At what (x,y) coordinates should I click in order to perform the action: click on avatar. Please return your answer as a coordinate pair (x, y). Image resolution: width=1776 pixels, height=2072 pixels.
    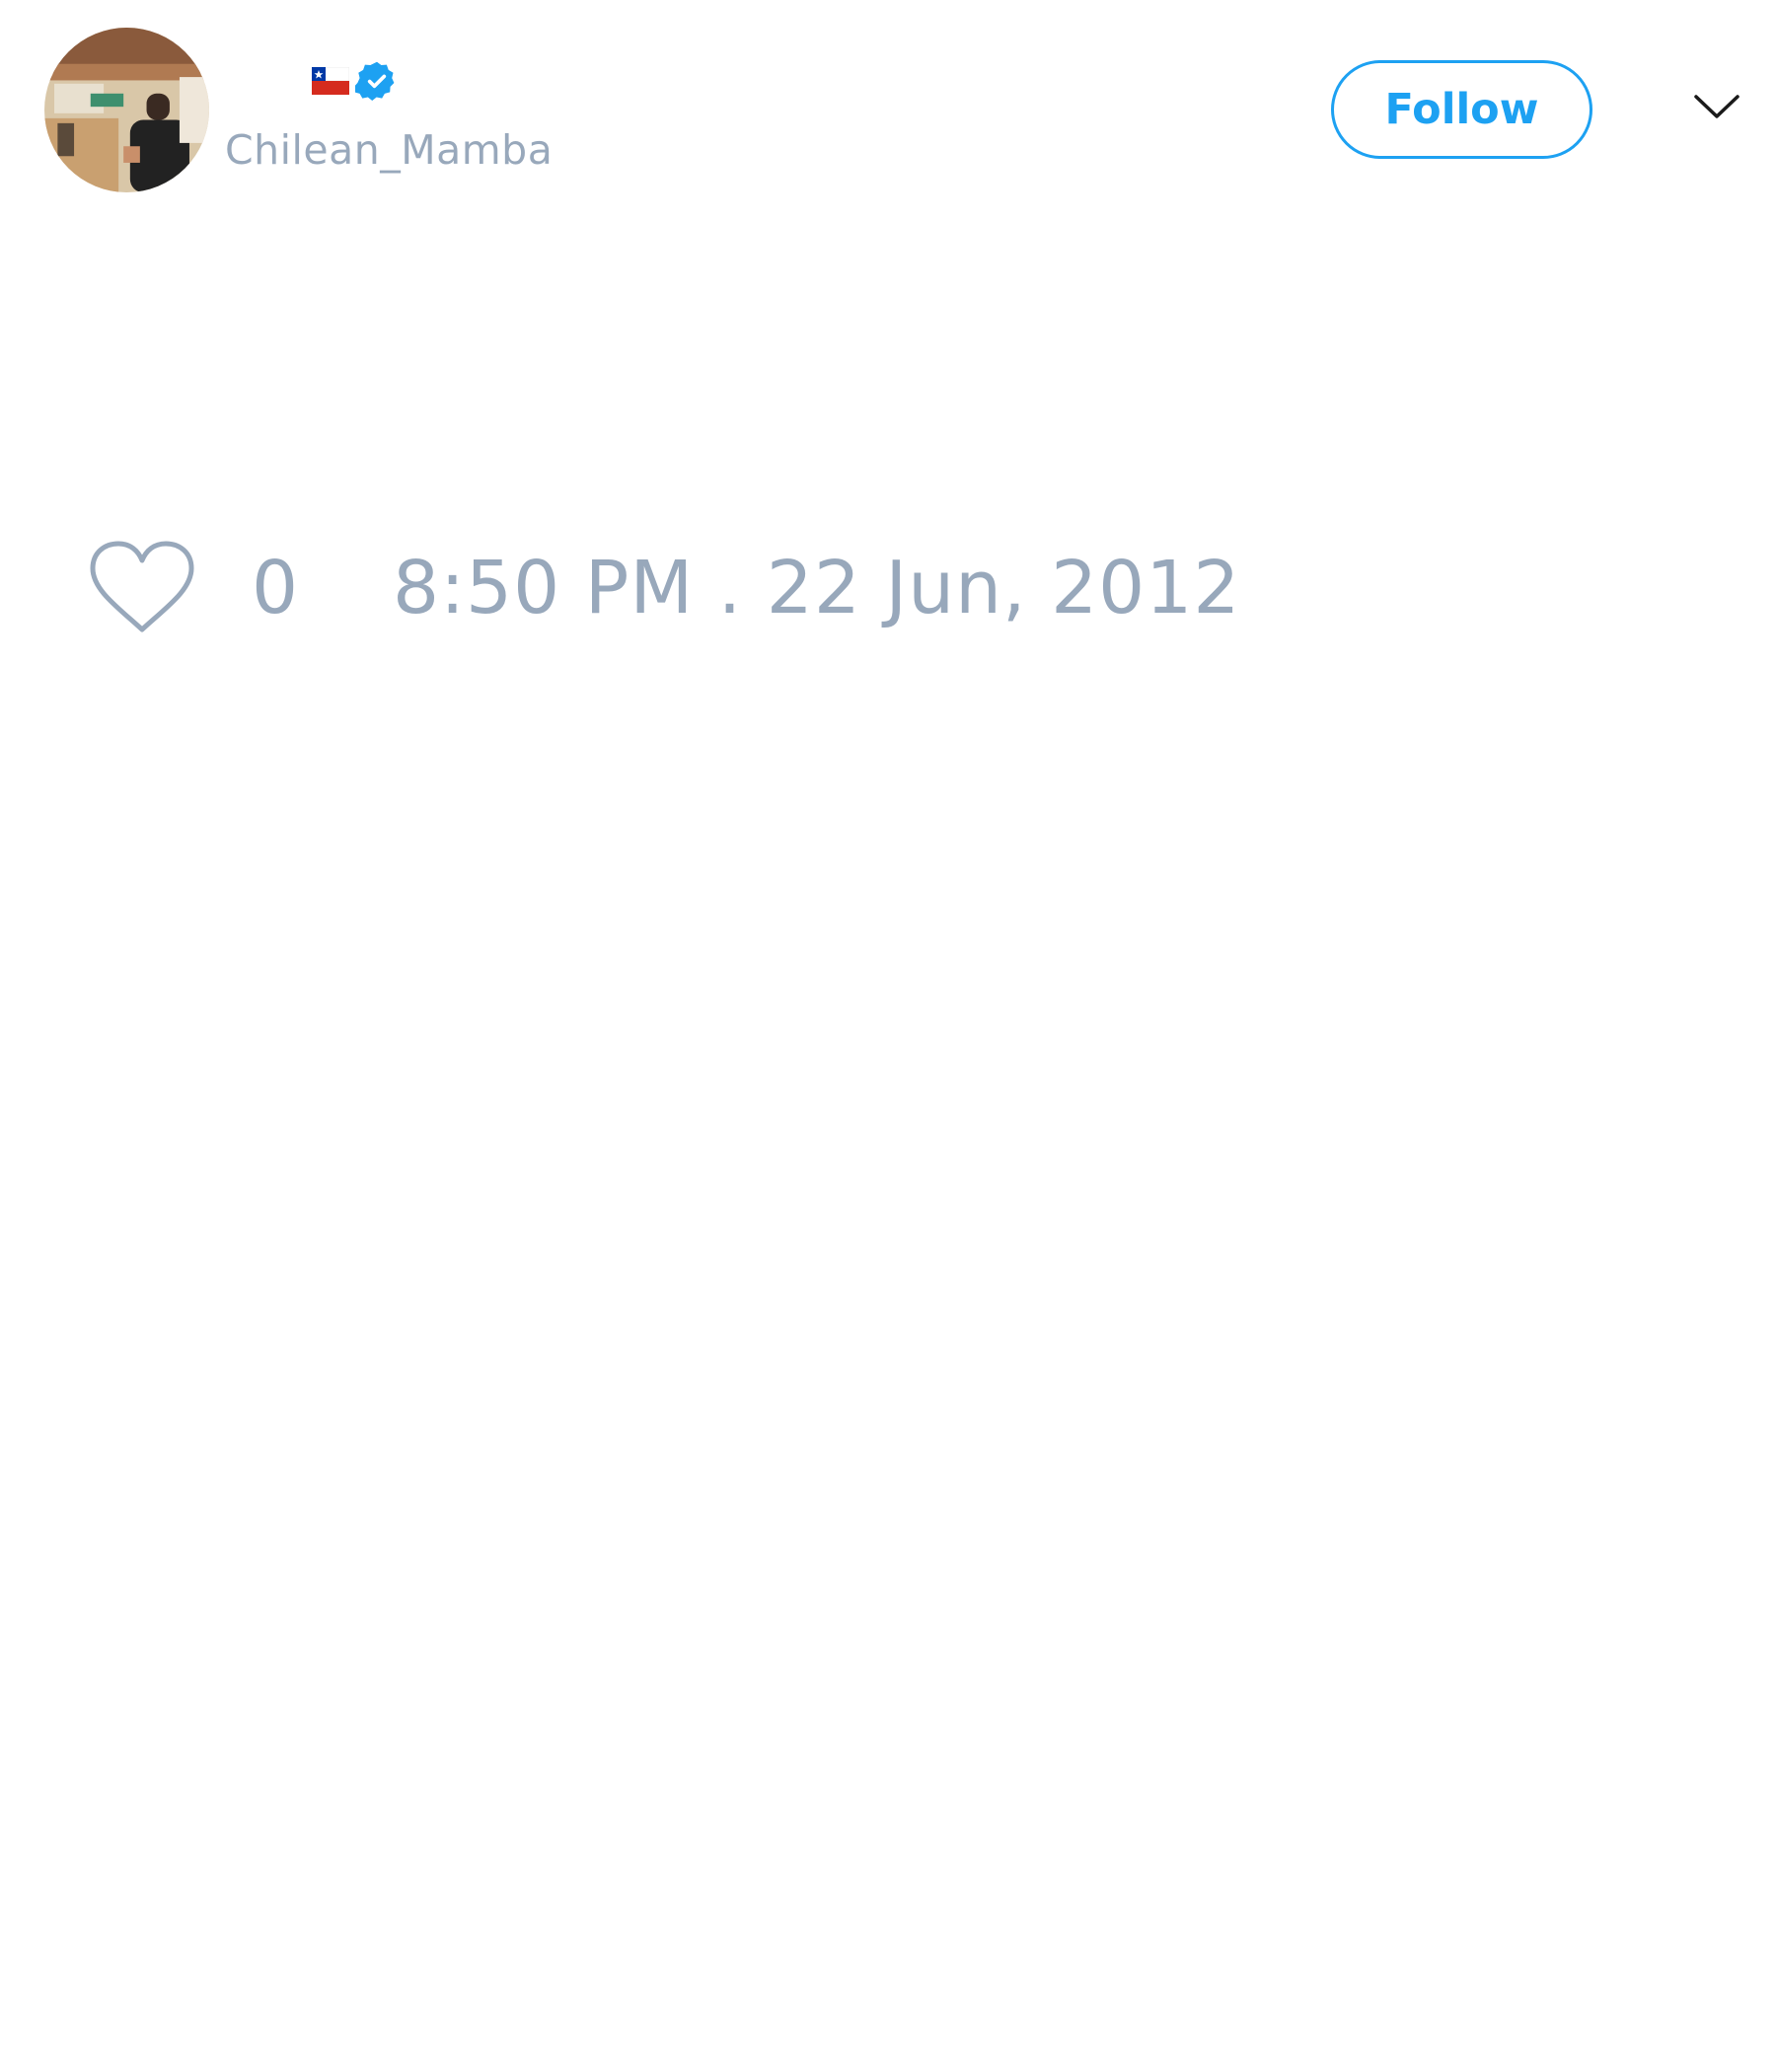
    Looking at the image, I should click on (127, 110).